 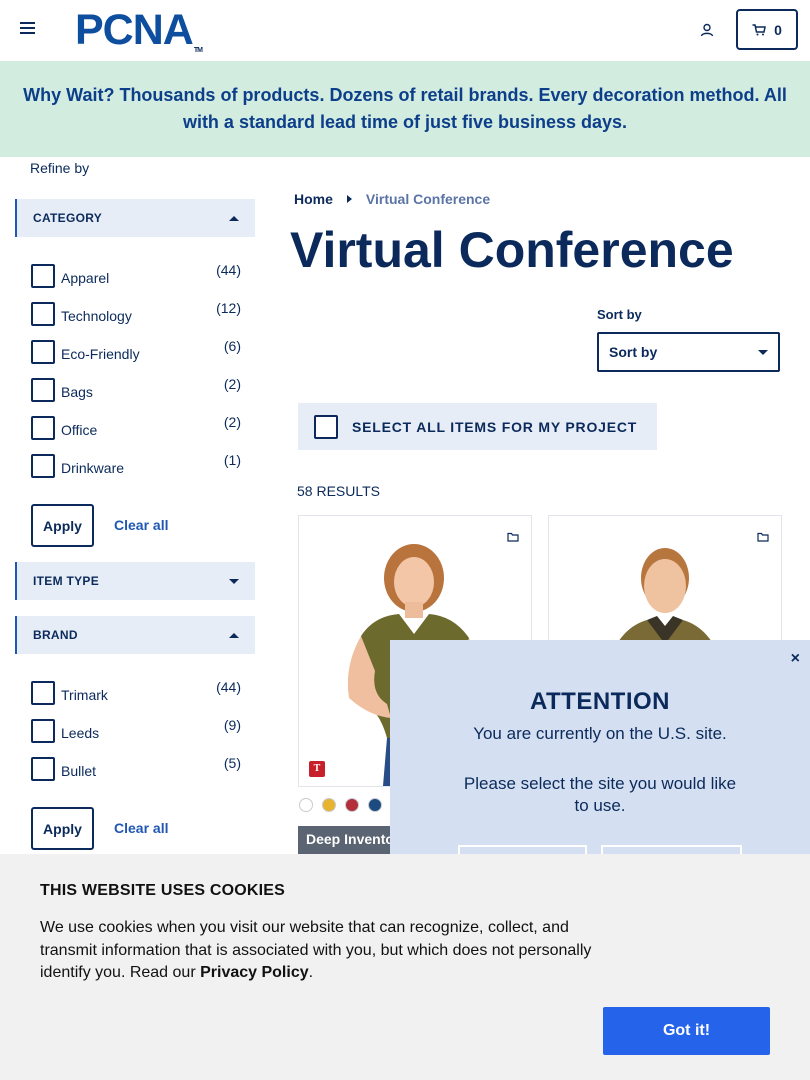 What do you see at coordinates (600, 733) in the screenshot?
I see `modal-message-current-site: You are currently on the U.S. site.` at bounding box center [600, 733].